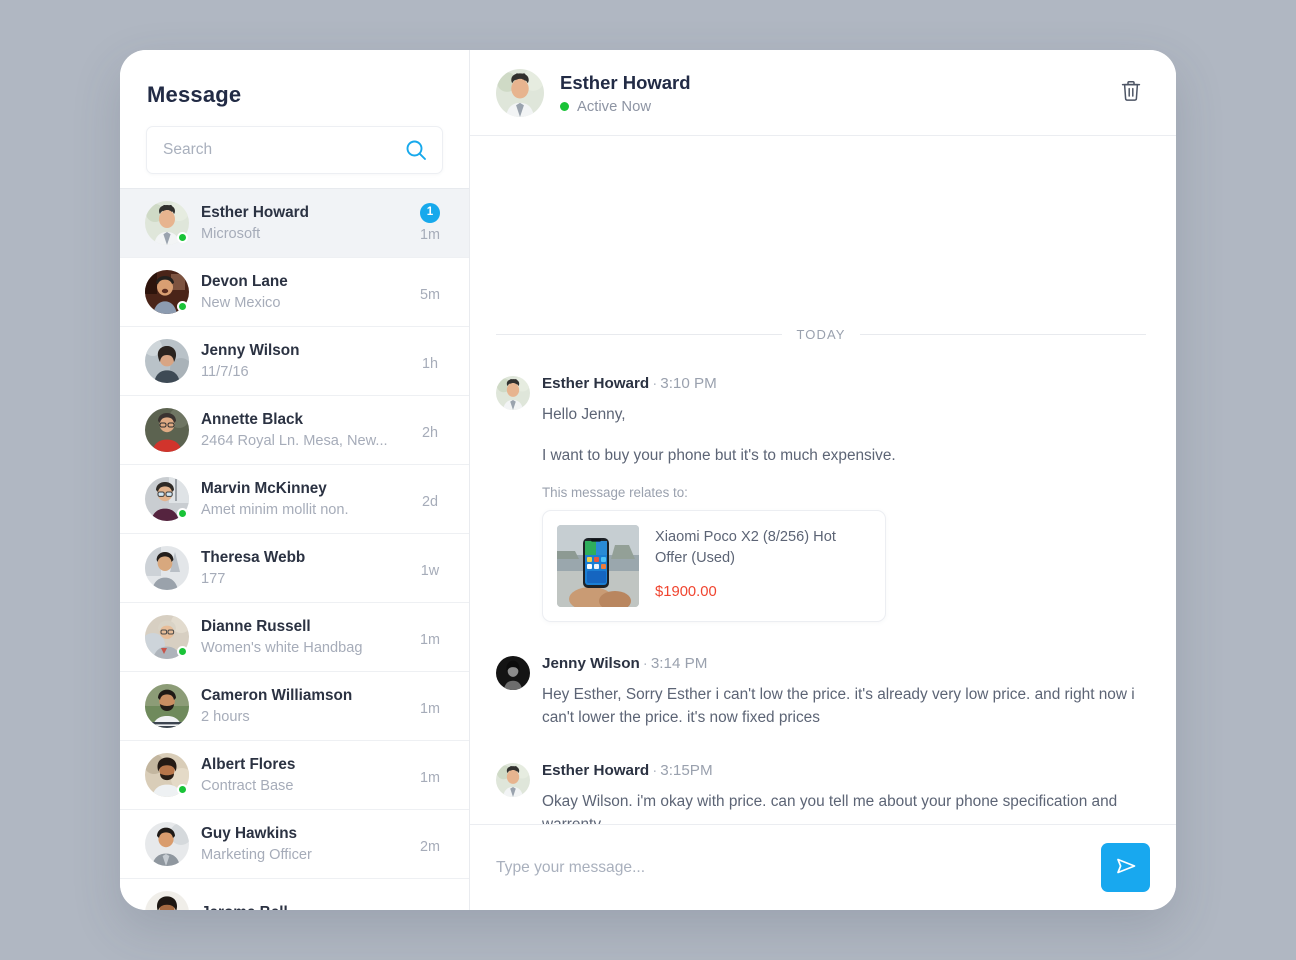  Describe the element at coordinates (688, 383) in the screenshot. I see `message-timestamp: 3:10 PM` at that location.